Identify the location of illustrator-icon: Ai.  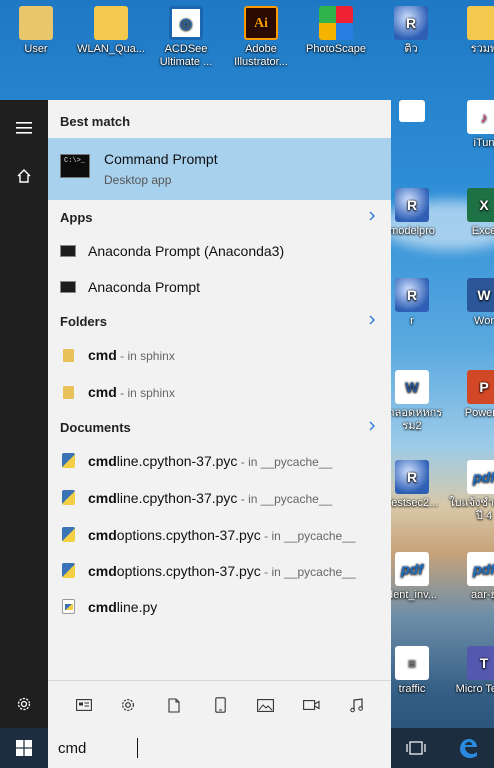
(261, 23).